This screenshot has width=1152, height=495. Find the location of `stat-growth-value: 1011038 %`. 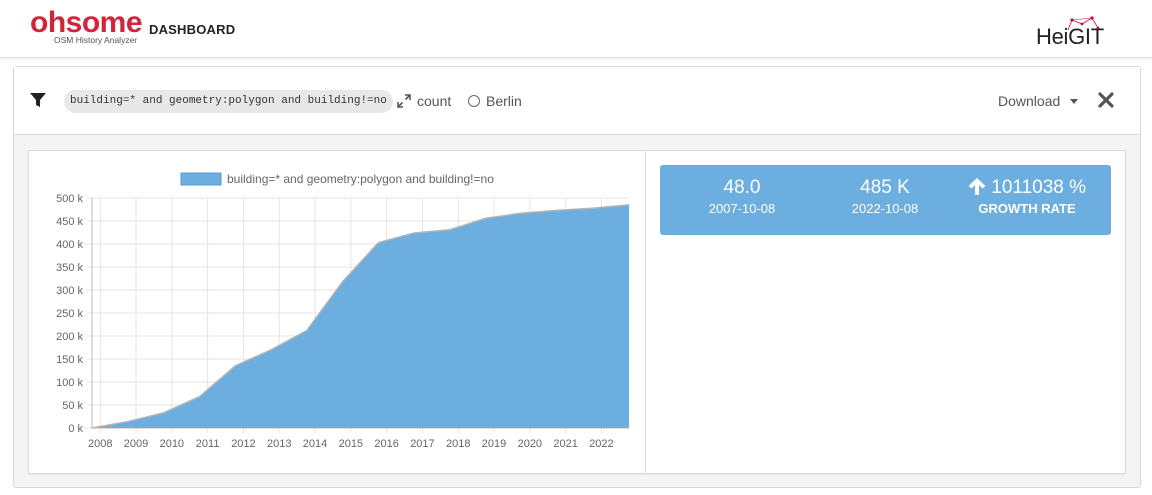

stat-growth-value: 1011038 % is located at coordinates (1038, 187).